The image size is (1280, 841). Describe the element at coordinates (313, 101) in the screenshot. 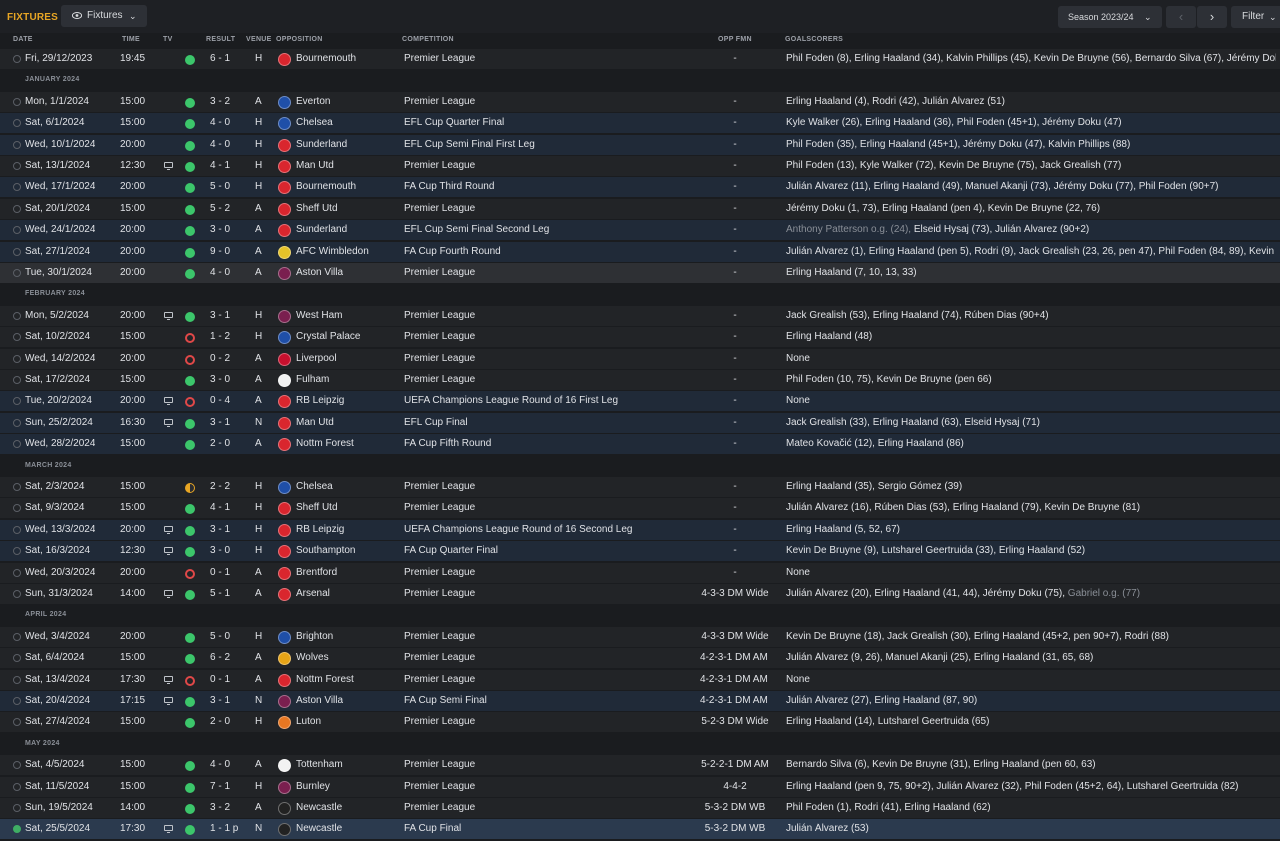

I see `opposition-name: Everton` at that location.